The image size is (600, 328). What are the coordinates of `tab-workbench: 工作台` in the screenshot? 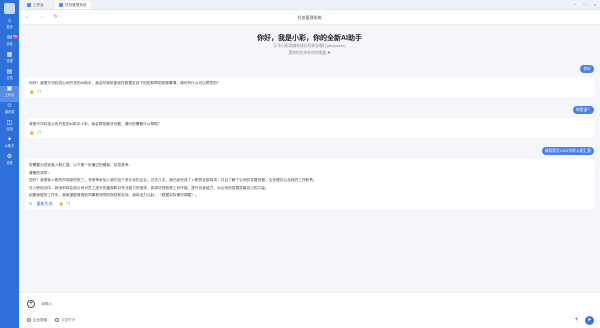 It's located at (35, 5).